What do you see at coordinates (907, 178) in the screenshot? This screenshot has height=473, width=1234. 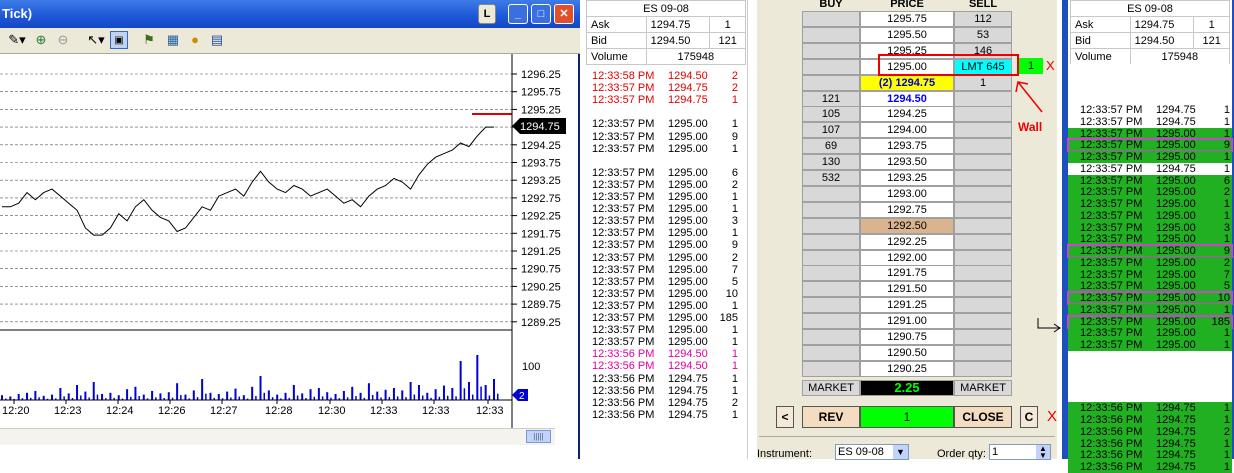 I see `price-cell: 1293.25` at bounding box center [907, 178].